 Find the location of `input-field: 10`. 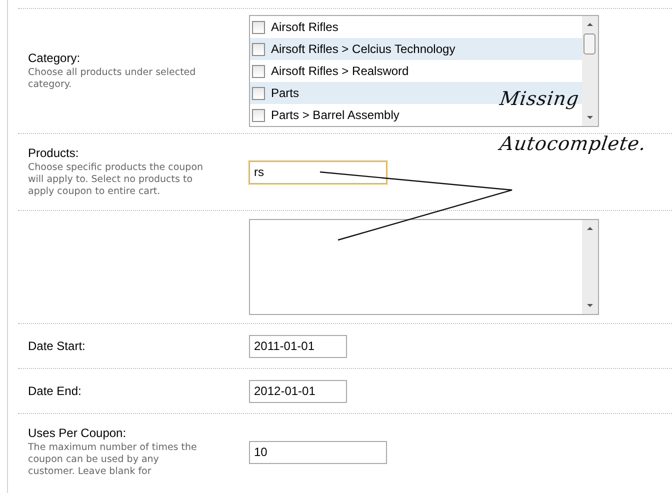

input-field: 10 is located at coordinates (318, 452).